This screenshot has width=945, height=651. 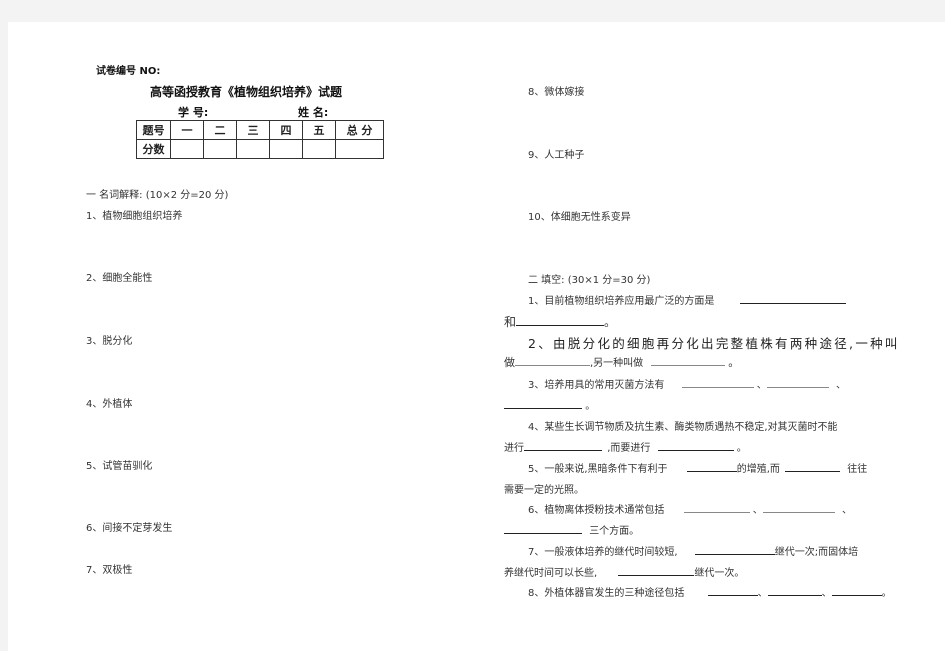 What do you see at coordinates (286, 130) in the screenshot?
I see `score-header-cell: 四` at bounding box center [286, 130].